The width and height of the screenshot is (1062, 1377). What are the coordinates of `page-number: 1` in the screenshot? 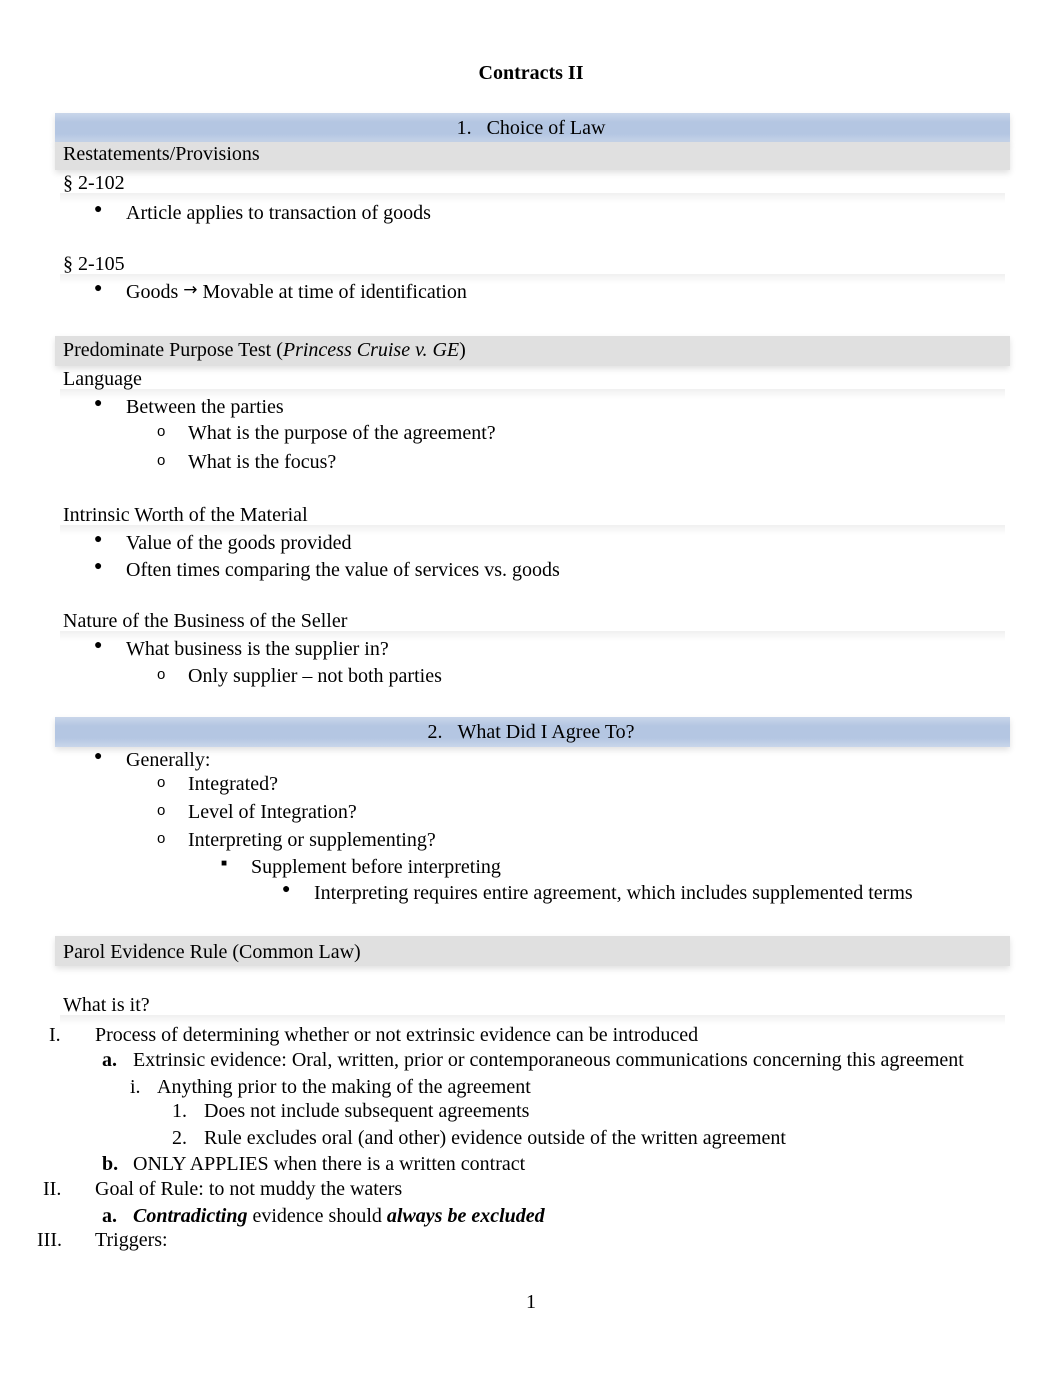 It's located at (531, 1302).